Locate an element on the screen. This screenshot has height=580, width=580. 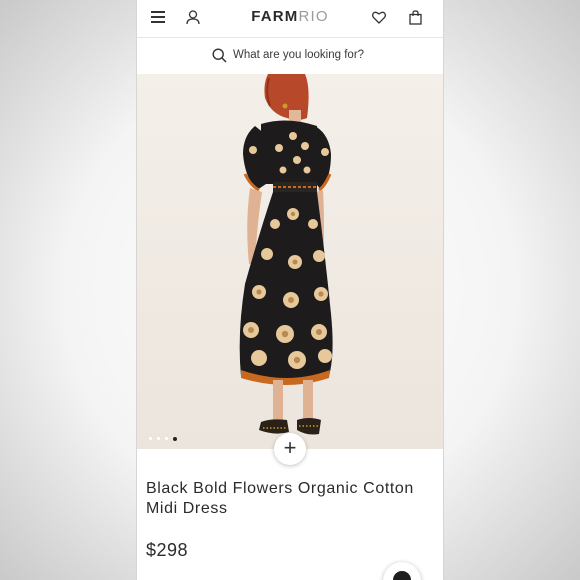
product-price: $298 is located at coordinates (167, 550).